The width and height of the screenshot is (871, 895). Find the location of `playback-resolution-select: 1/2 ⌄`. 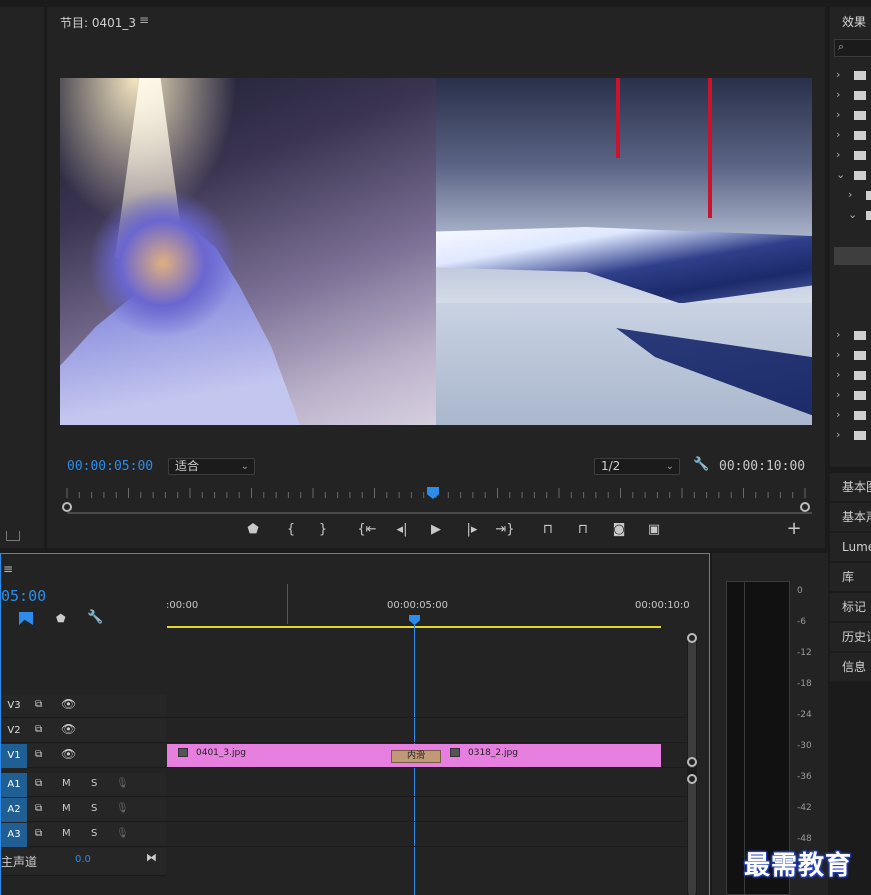

playback-resolution-select: 1/2 ⌄ is located at coordinates (637, 466).